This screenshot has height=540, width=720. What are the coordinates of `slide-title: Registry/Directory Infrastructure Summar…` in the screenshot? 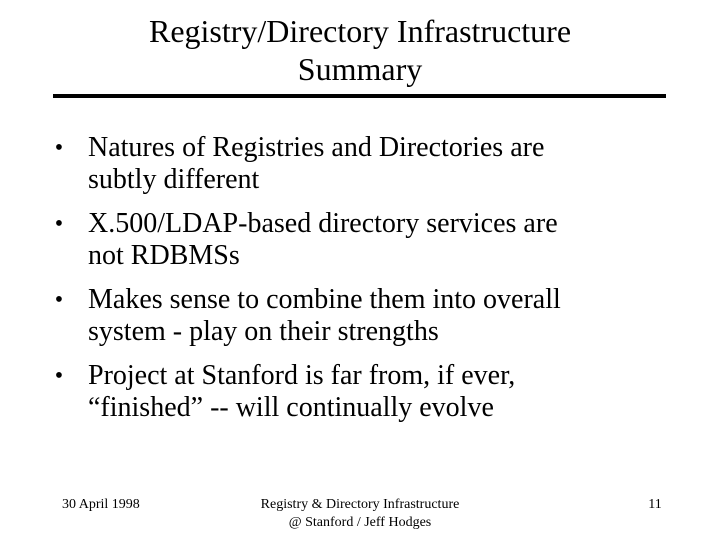 It's located at (360, 50).